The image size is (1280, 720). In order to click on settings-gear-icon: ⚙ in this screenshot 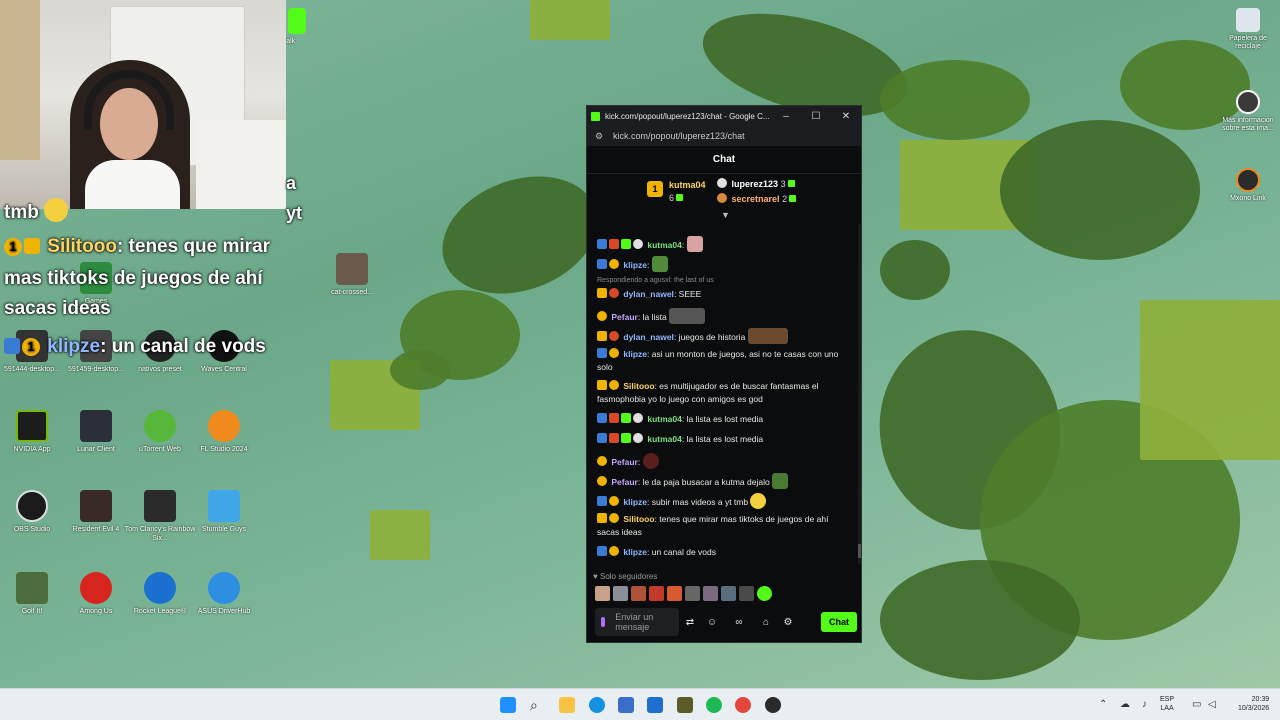, I will do `click(788, 622)`.